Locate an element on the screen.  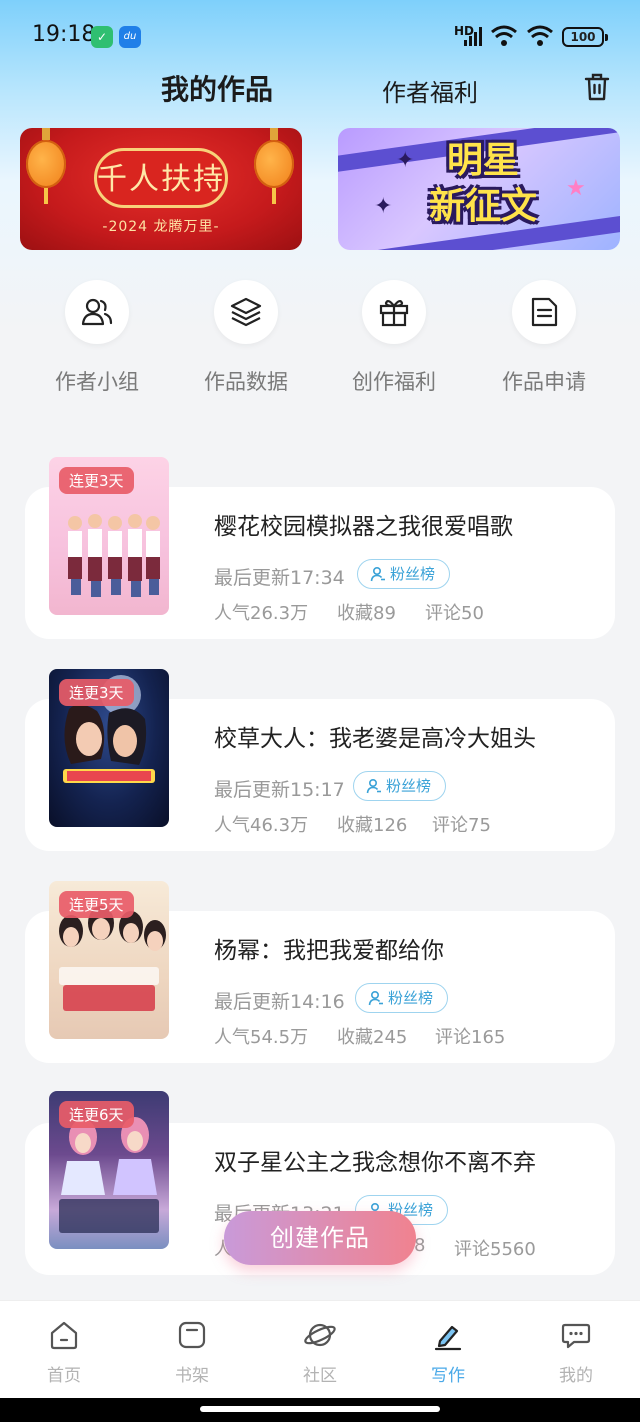
favorites-stat: 收藏126 is located at coordinates (372, 825).